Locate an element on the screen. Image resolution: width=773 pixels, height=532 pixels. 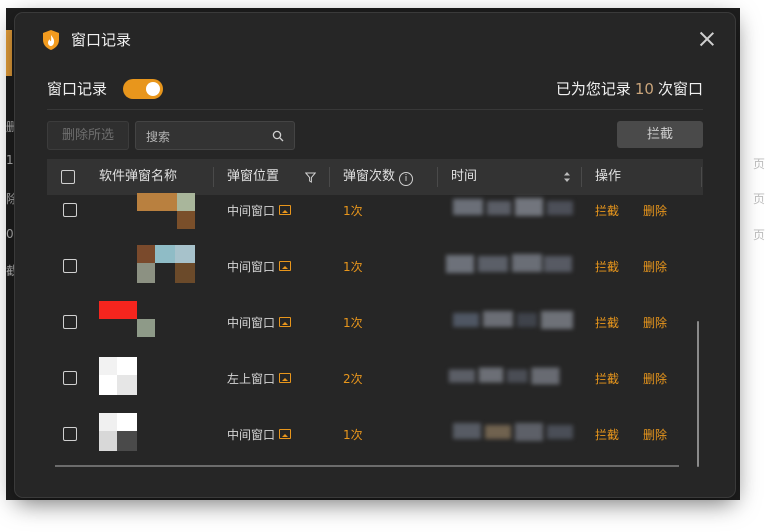
search-icon is located at coordinates (278, 136).